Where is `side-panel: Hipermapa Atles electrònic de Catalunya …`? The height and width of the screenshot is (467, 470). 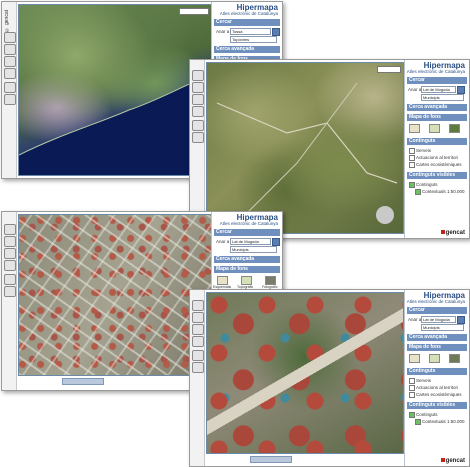
side-panel: Hipermapa Atles electrònic de Catalunya … is located at coordinates (436, 378).